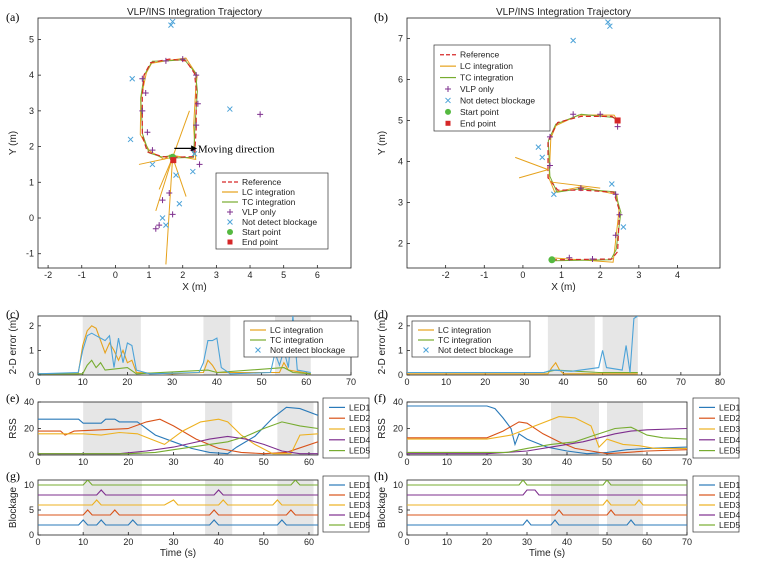 Image resolution: width=761 pixels, height=571 pixels. Describe the element at coordinates (381, 17) in the screenshot. I see `panel-label-b: (b)` at that location.